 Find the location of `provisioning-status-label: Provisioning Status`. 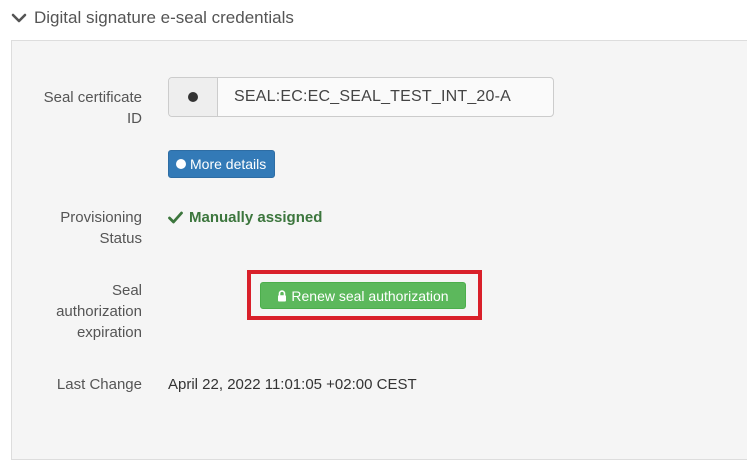

provisioning-status-label: Provisioning Status is located at coordinates (101, 228).